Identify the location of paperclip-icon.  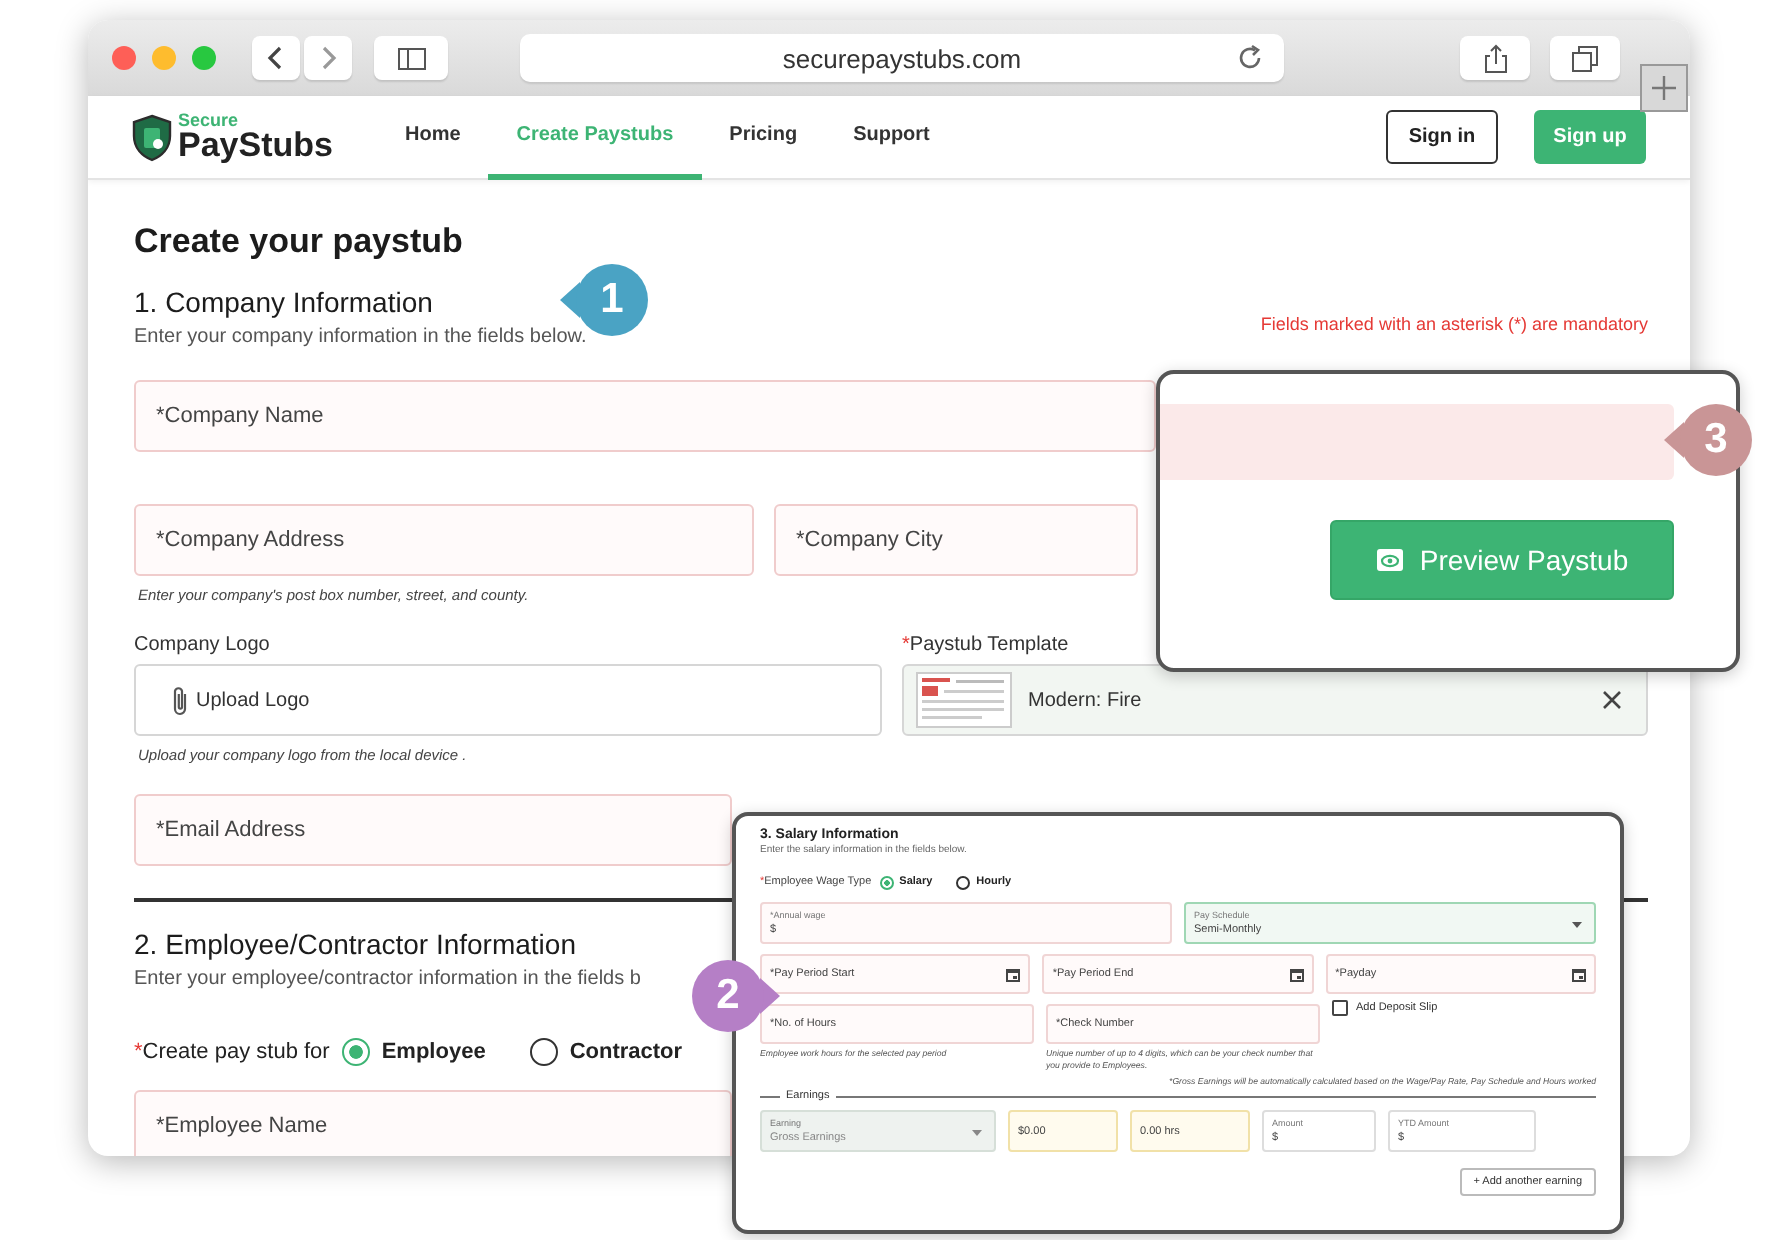
(181, 700).